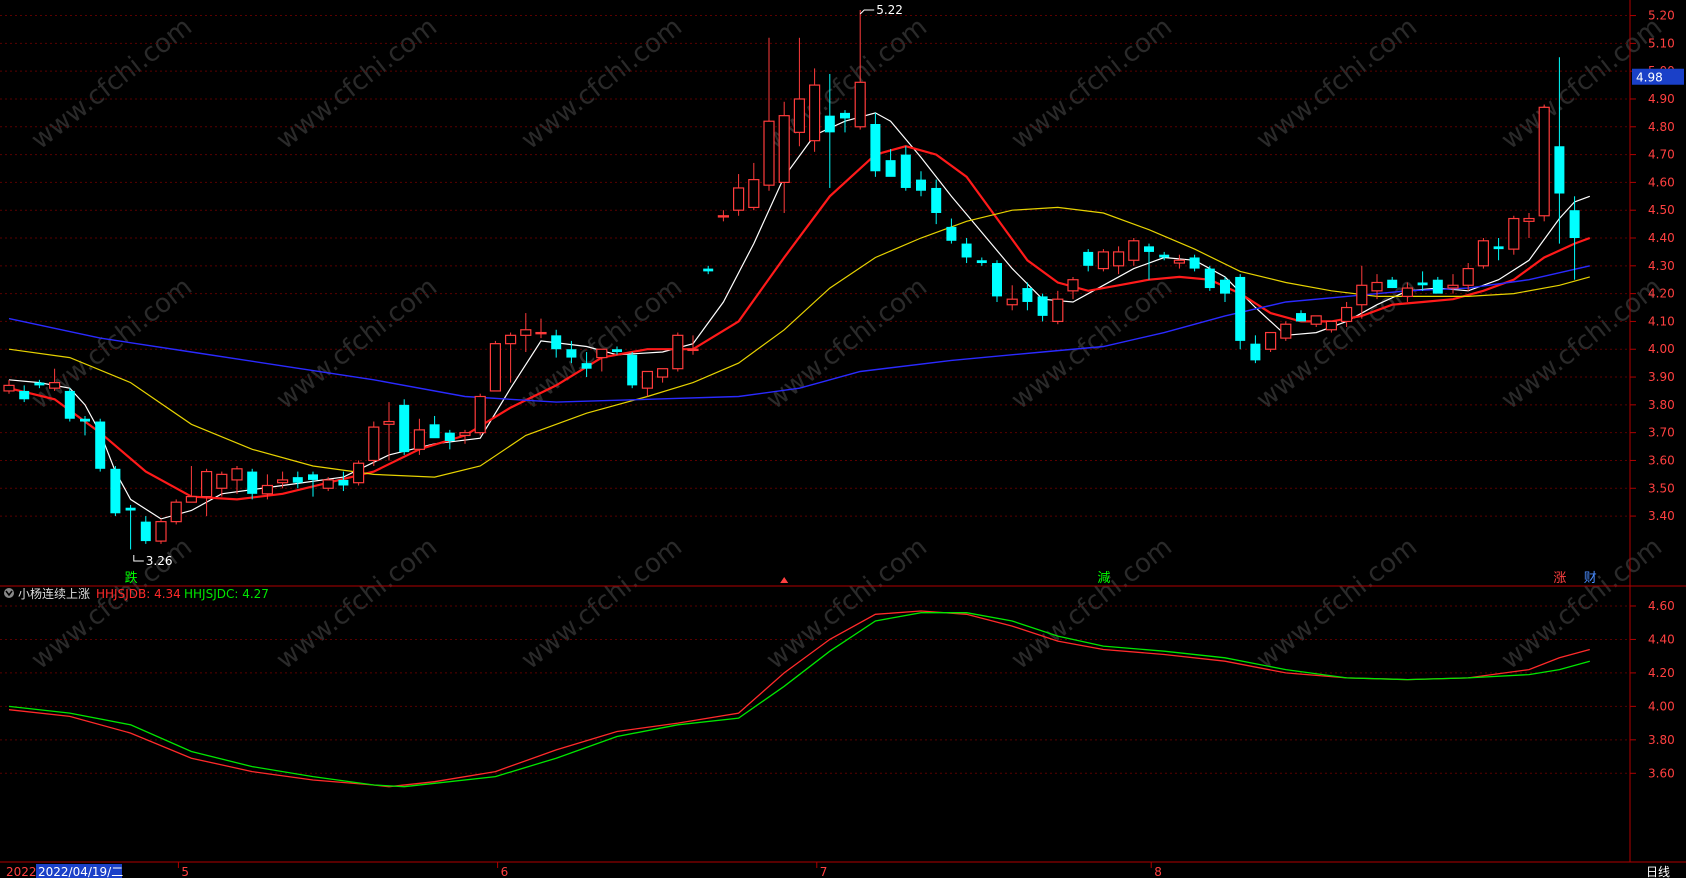 The image size is (1686, 878). Describe the element at coordinates (21, 871) in the screenshot. I see `date-prefix: 2022` at that location.